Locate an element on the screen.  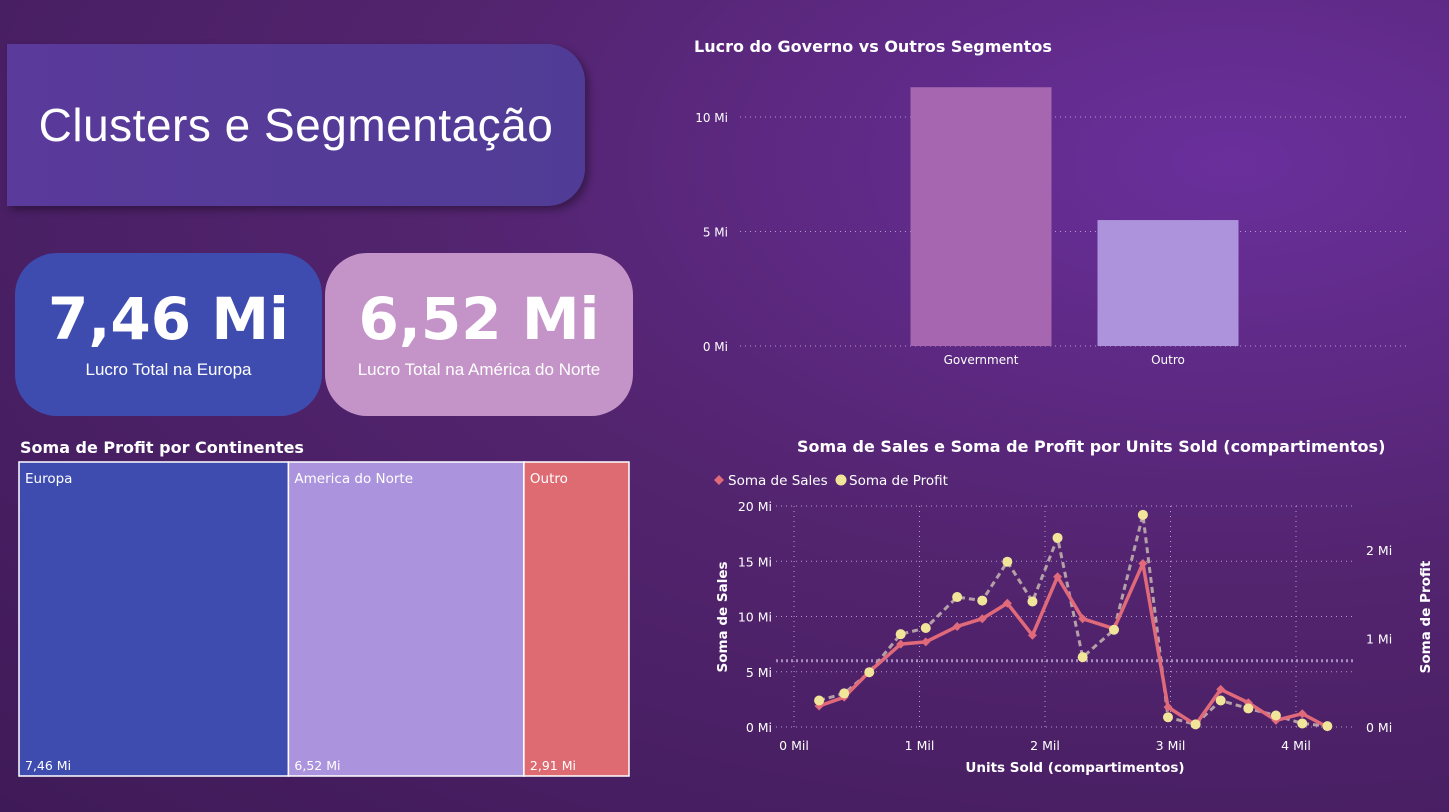
legend-profit-label: Soma de Profit is located at coordinates (898, 481).